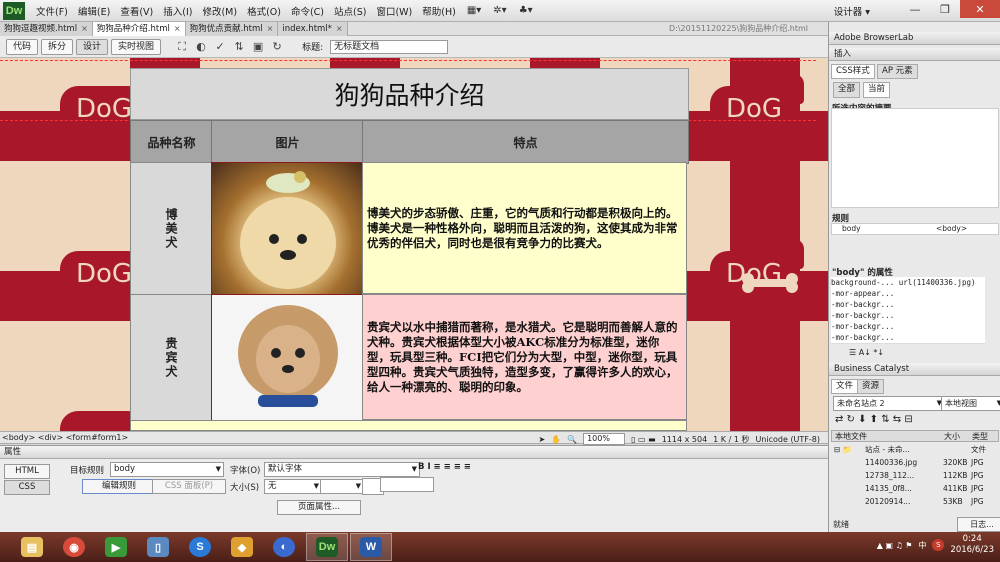 The image size is (1000, 562). I want to click on visual-aids-icon: ▣, so click(258, 47).